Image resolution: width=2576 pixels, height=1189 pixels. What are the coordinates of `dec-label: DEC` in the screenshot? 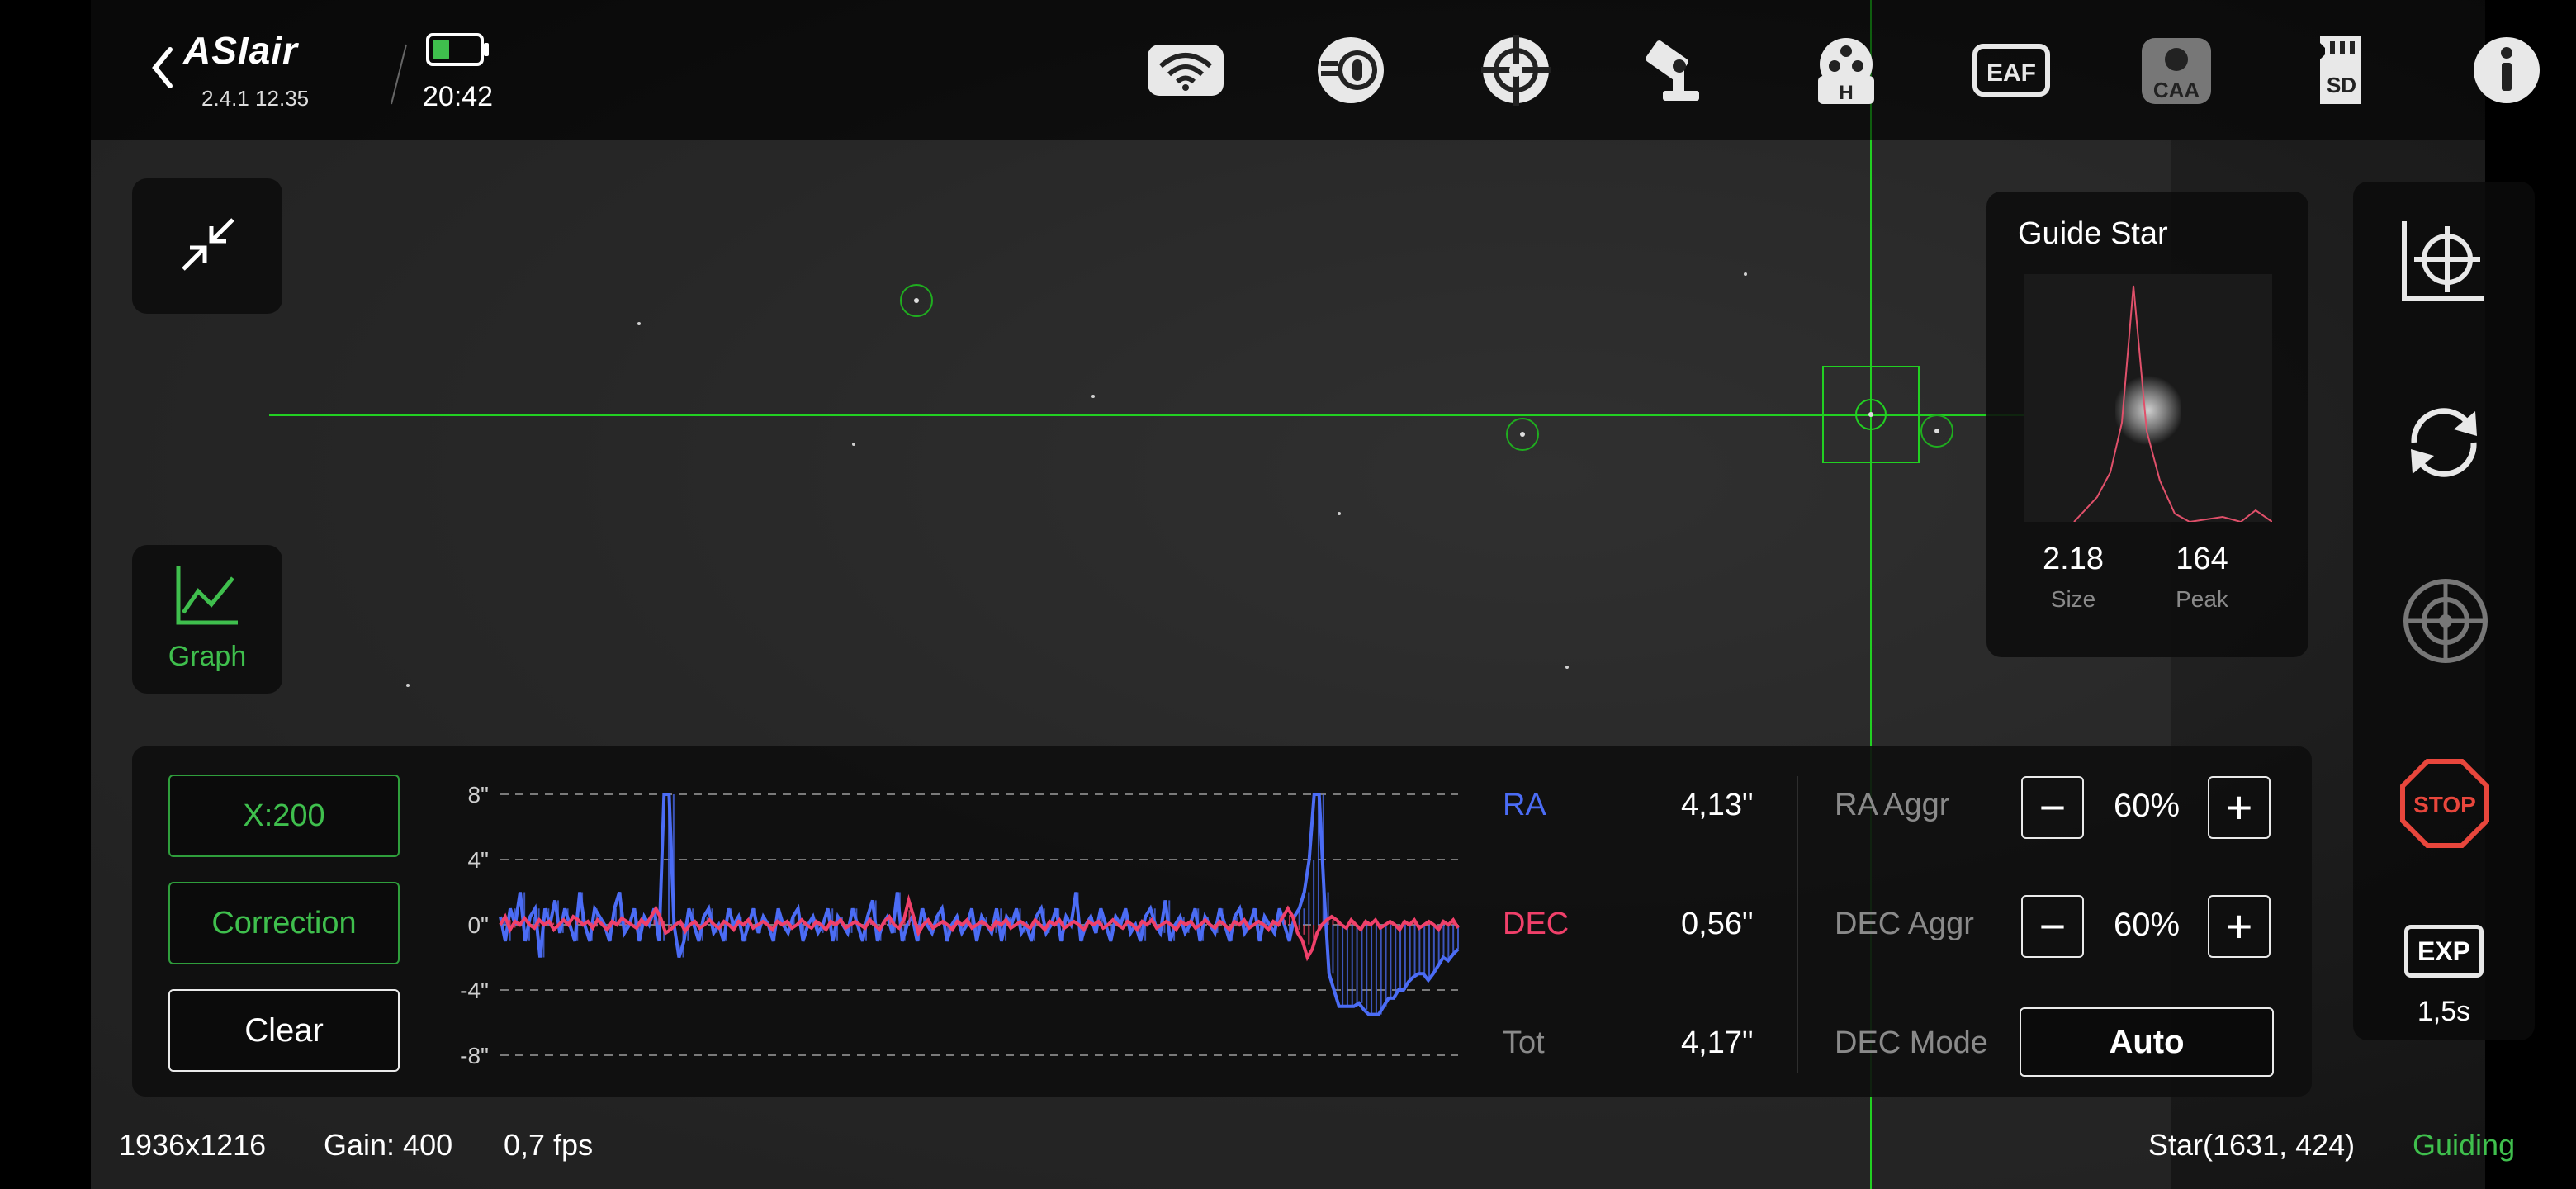 It's located at (1536, 924).